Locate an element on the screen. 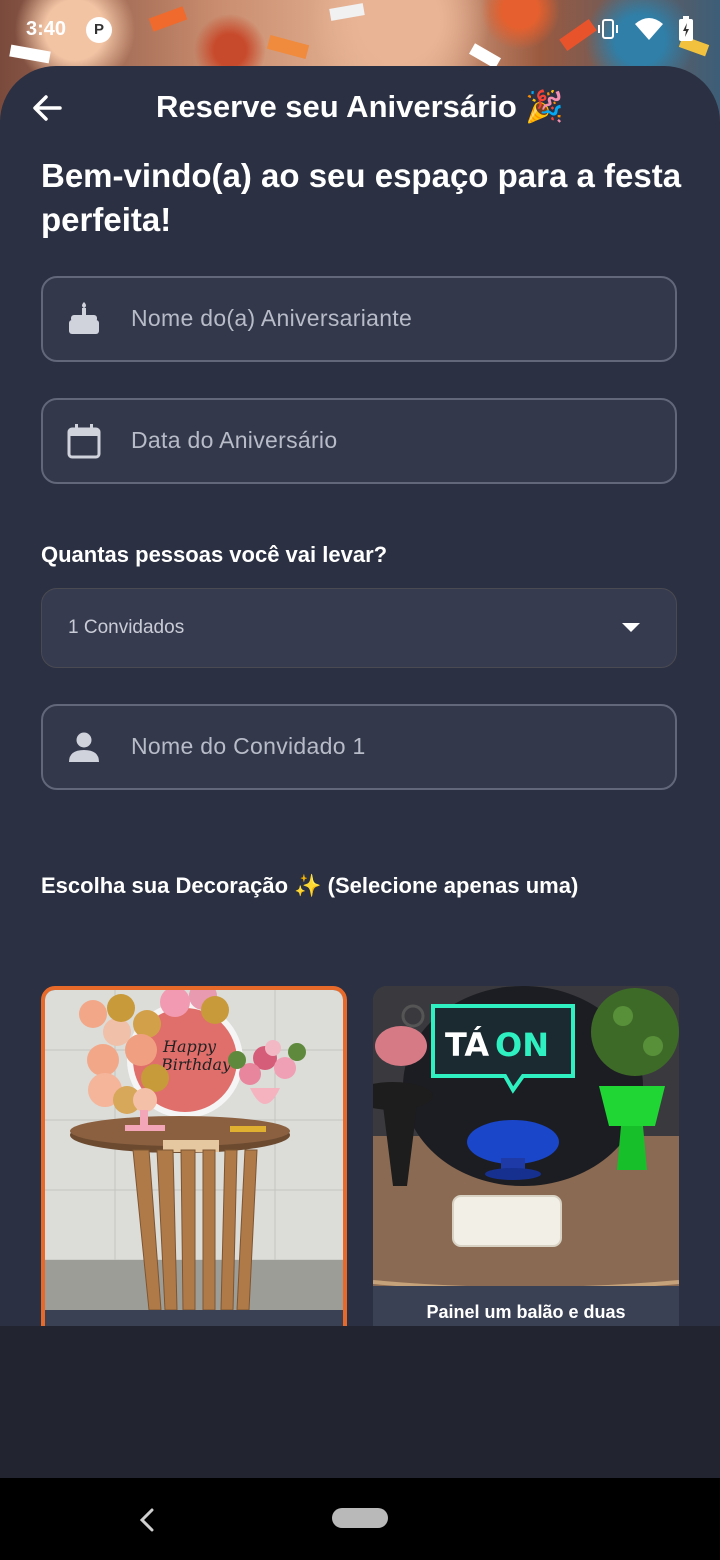 This screenshot has height=1560, width=720. page-title: Reserve seu Aniversário 🎉 is located at coordinates (360, 106).